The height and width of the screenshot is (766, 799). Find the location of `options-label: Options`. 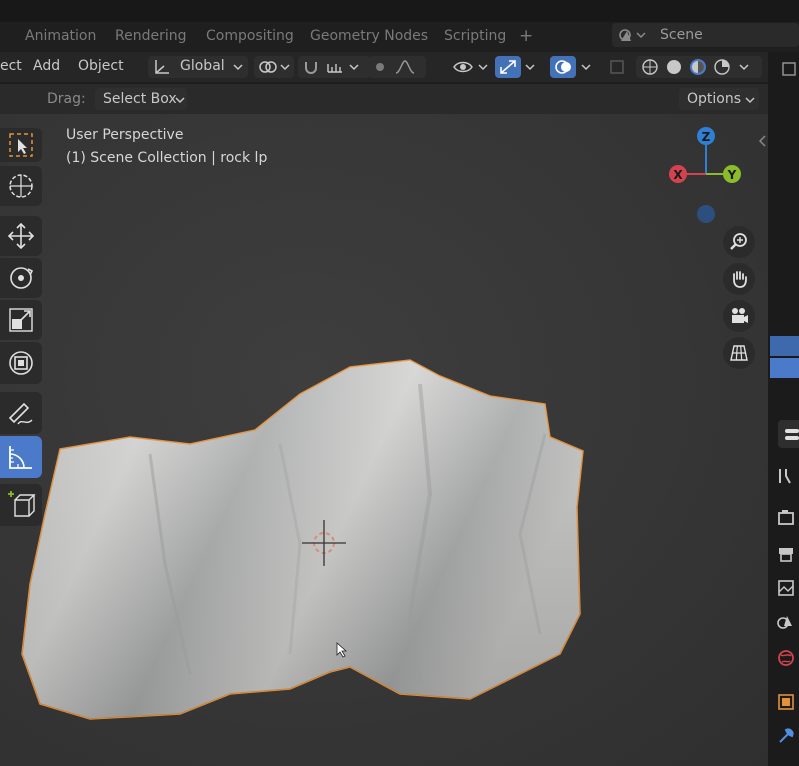

options-label: Options is located at coordinates (714, 99).